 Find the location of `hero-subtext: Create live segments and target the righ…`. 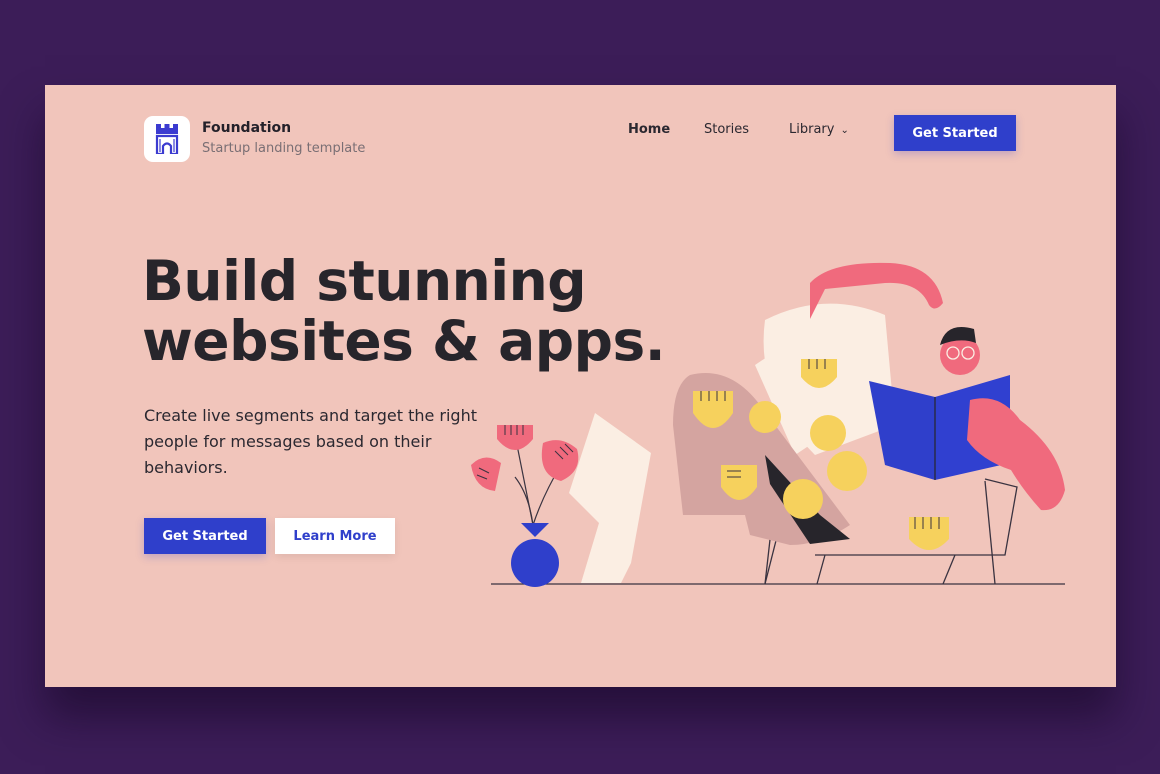

hero-subtext: Create live segments and target the righ… is located at coordinates (310, 441).